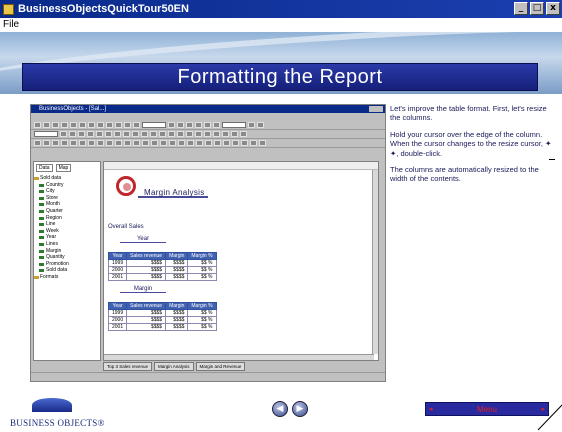  I want to click on horizontal-scrollbar, so click(239, 357).